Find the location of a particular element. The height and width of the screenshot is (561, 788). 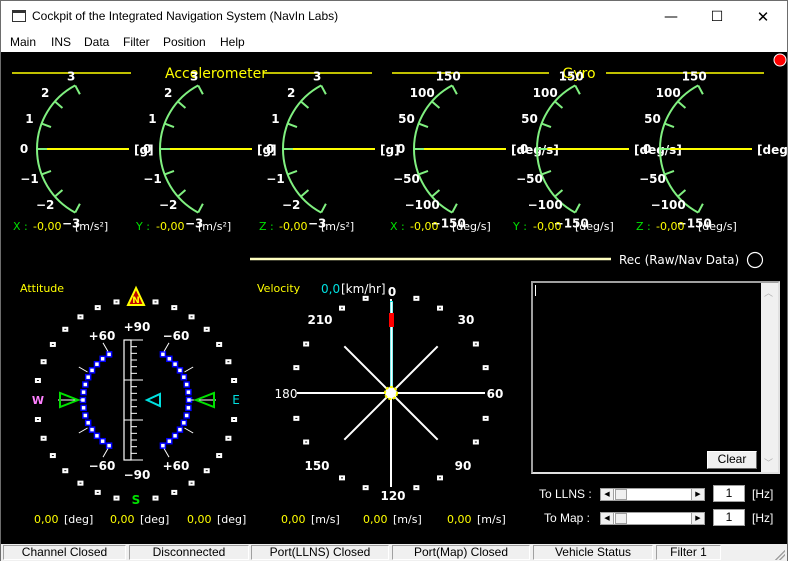

scroll-up-icon: ︿ is located at coordinates (768, 292).